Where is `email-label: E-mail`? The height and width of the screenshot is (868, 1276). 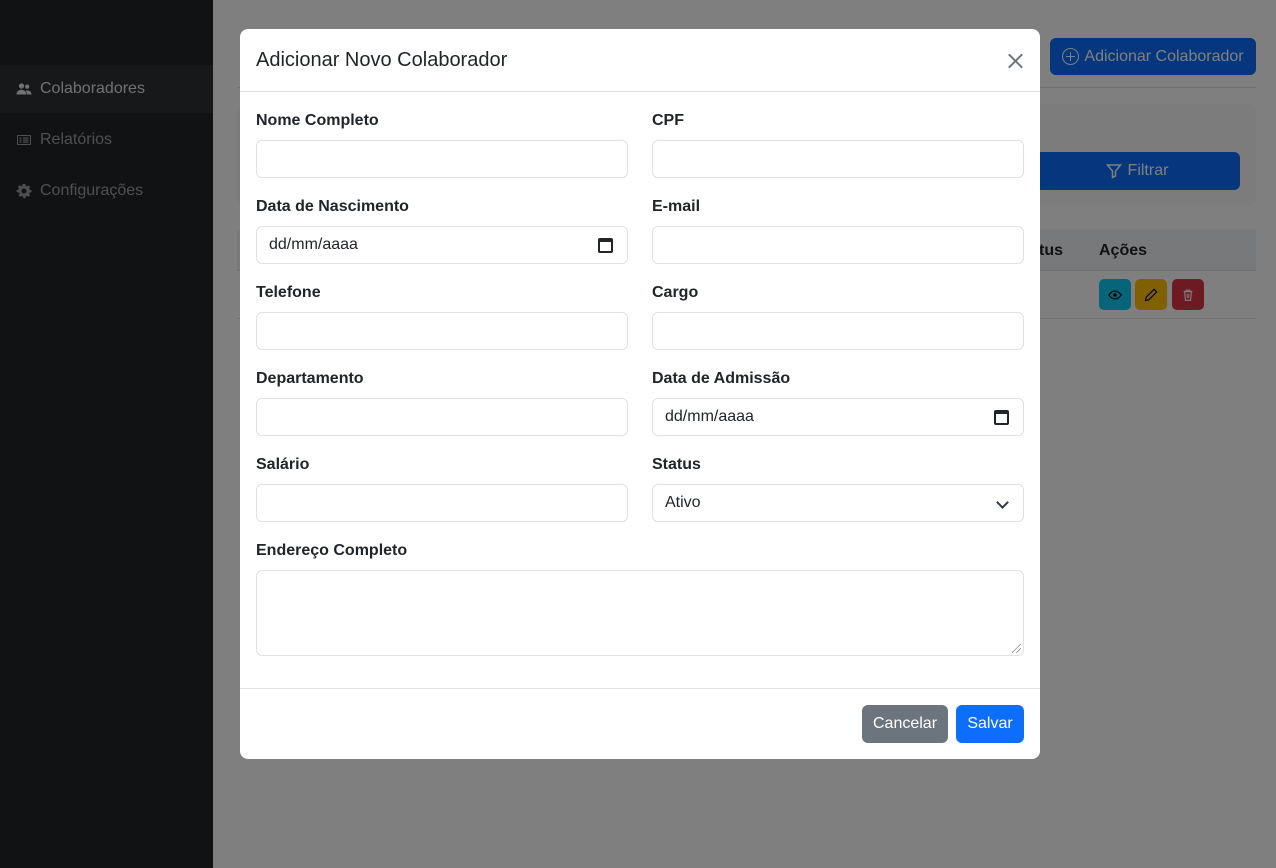 email-label: E-mail is located at coordinates (676, 206).